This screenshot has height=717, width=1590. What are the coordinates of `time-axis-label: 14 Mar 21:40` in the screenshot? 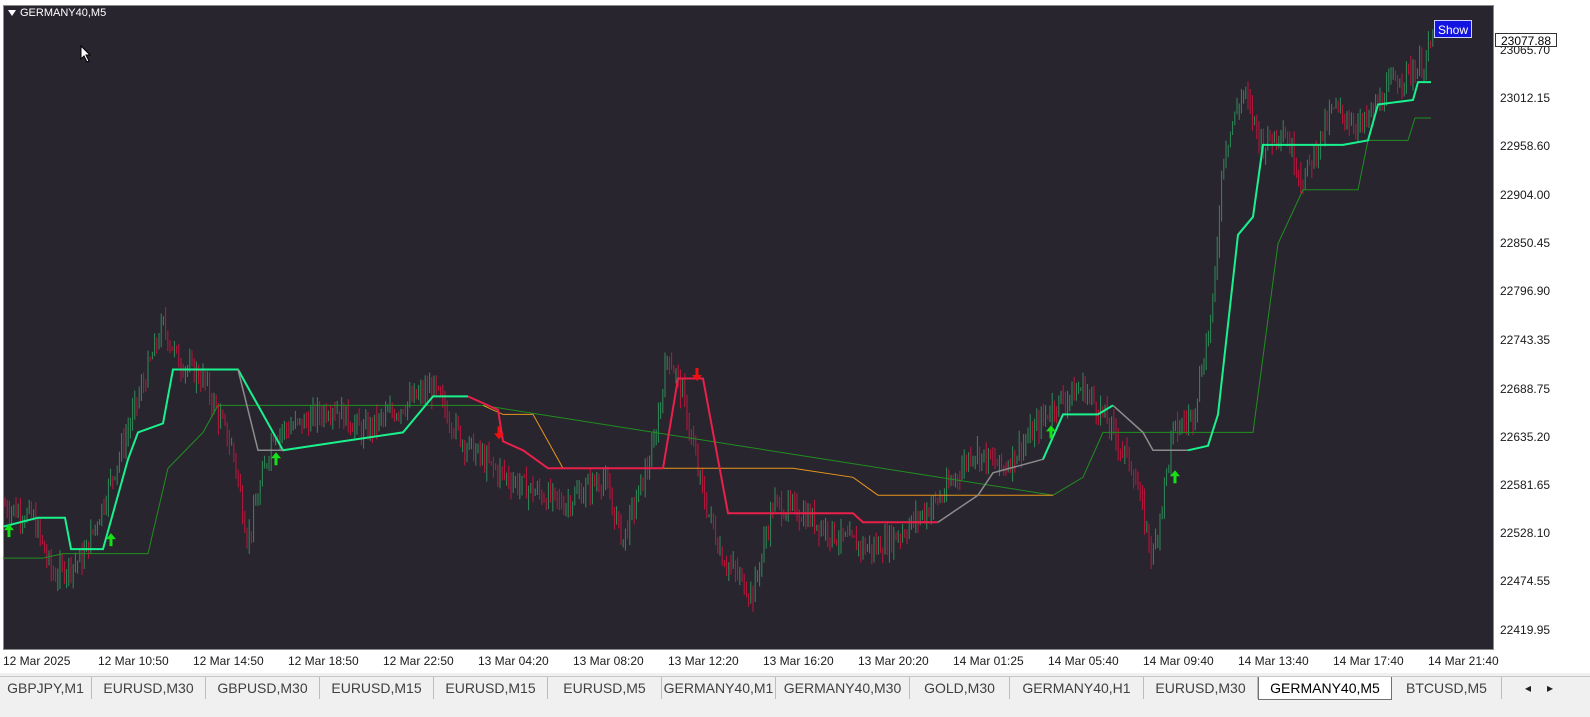 It's located at (1463, 661).